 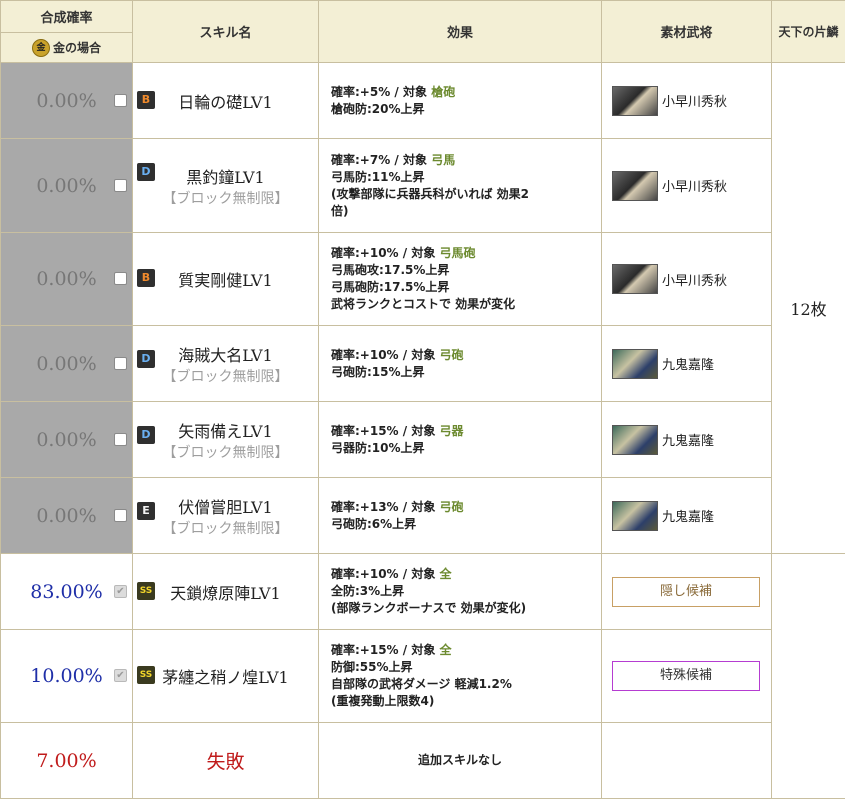 What do you see at coordinates (368, 591) in the screenshot?
I see `effect-line: 全防:3%上昇` at bounding box center [368, 591].